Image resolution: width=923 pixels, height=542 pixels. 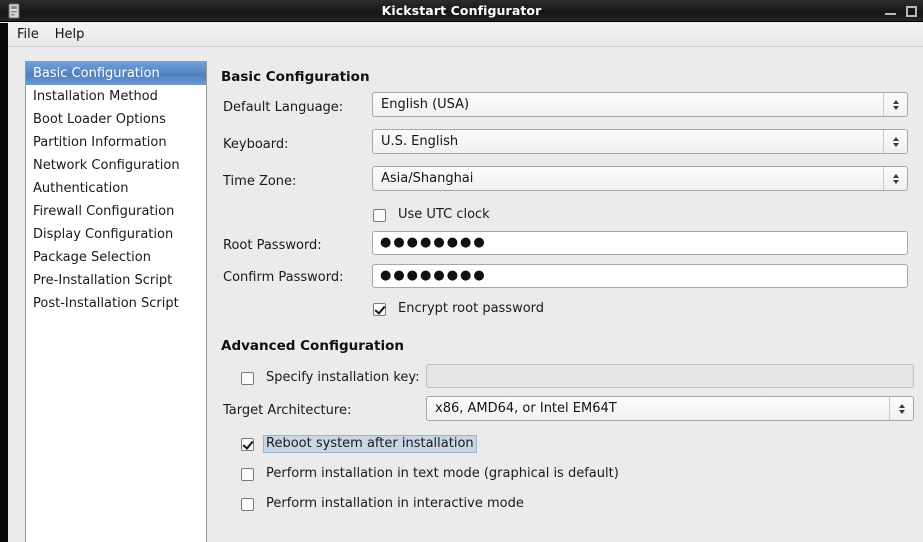 I want to click on default-language-value: English (USA), so click(x=425, y=104).